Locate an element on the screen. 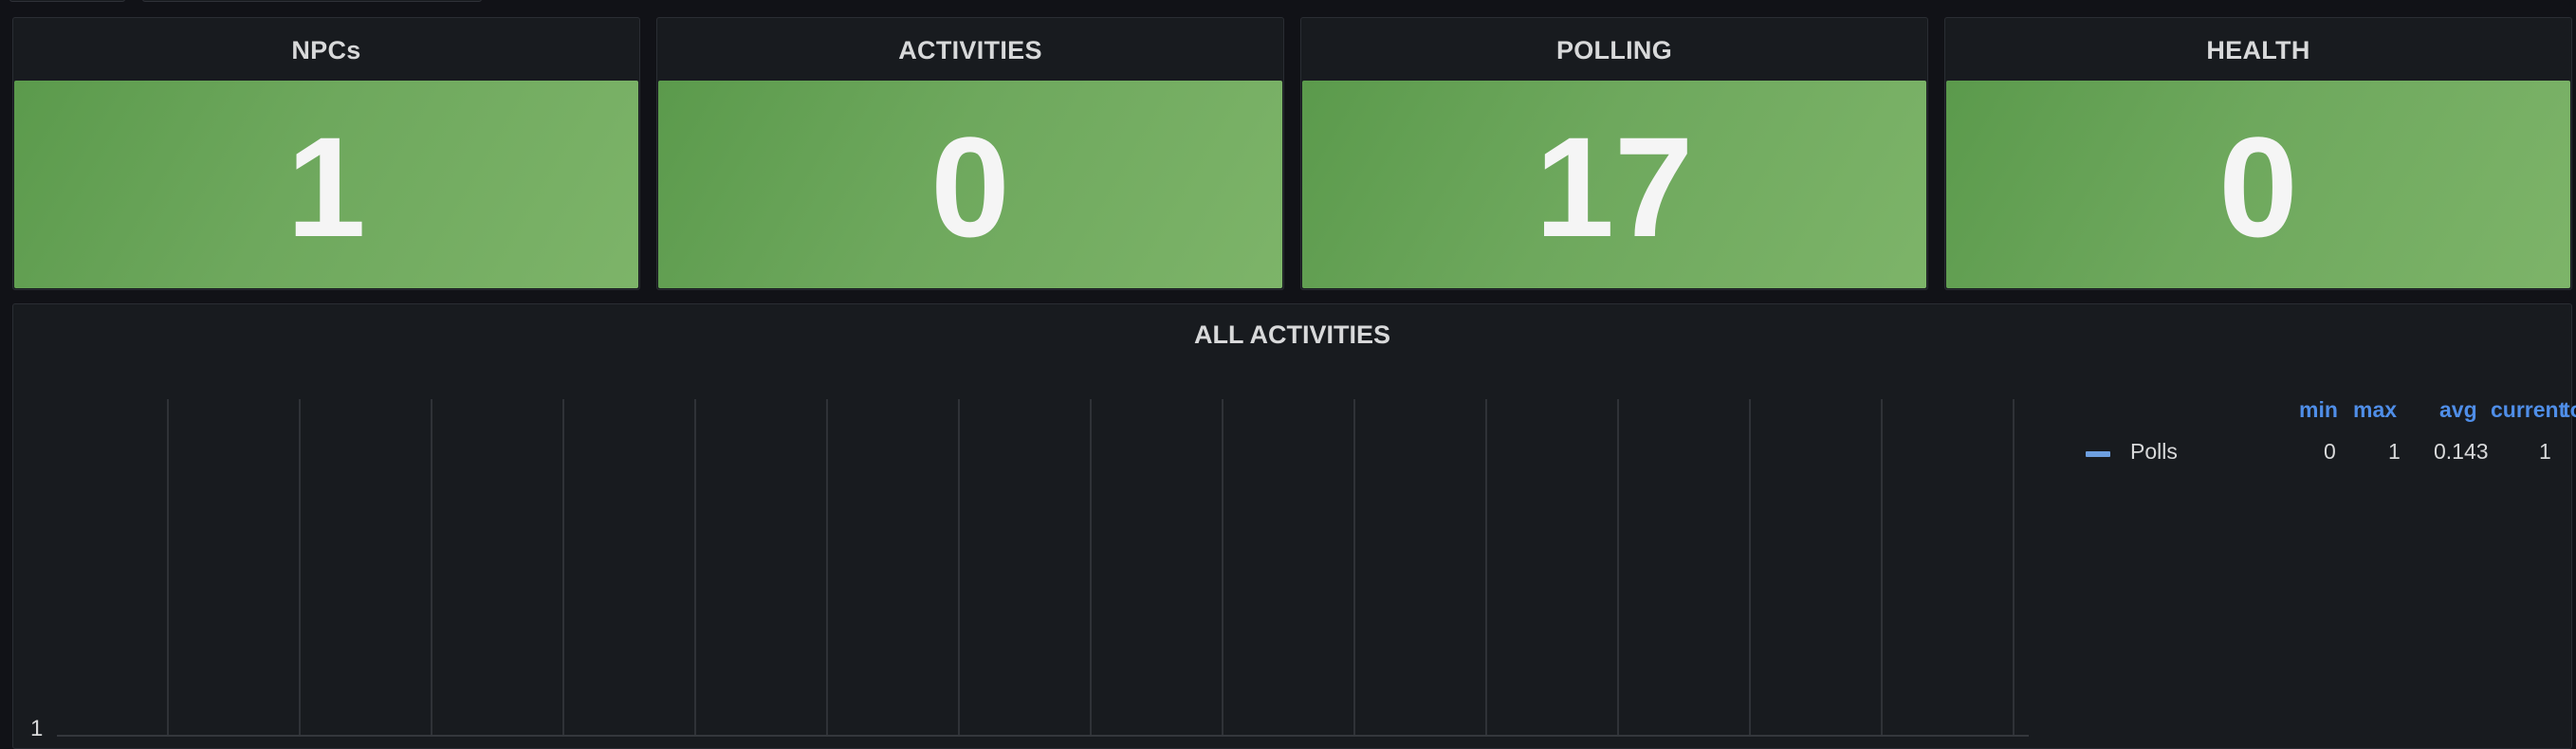 The width and height of the screenshot is (2576, 749). top-controls is located at coordinates (247, 7).